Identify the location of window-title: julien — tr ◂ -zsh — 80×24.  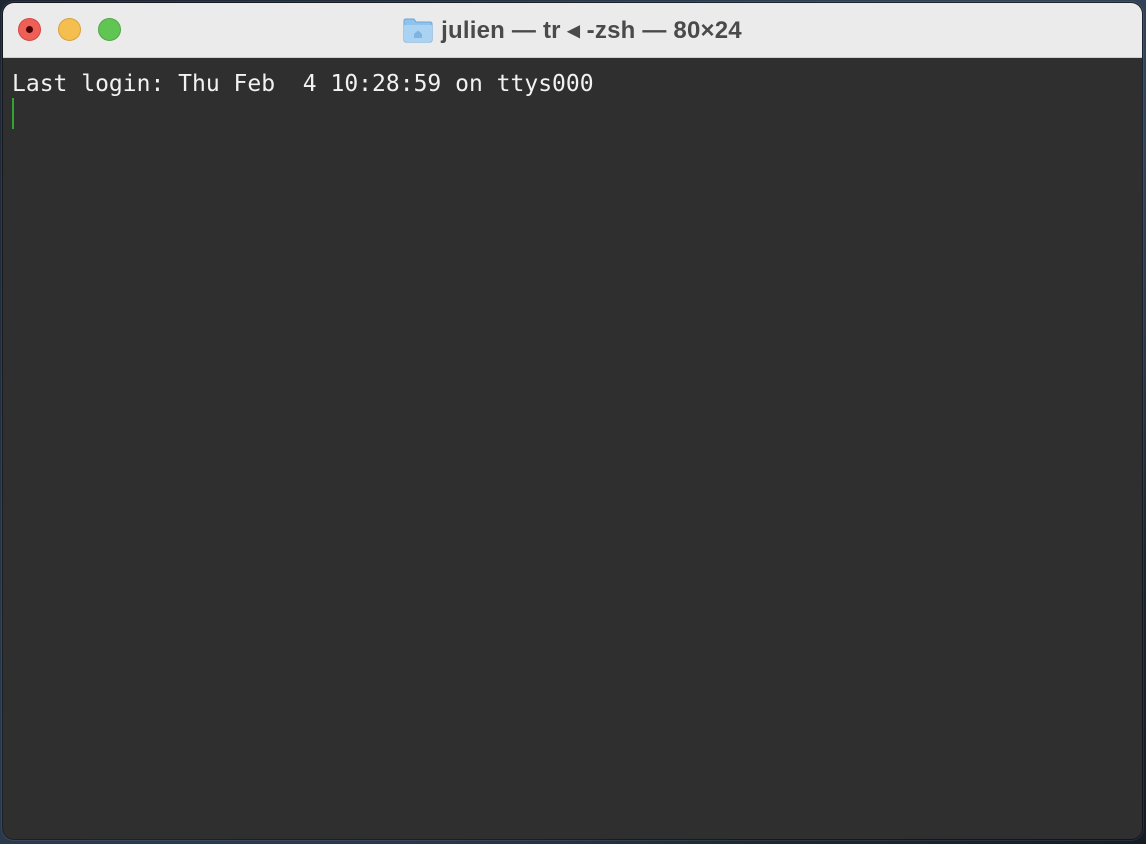
(591, 30).